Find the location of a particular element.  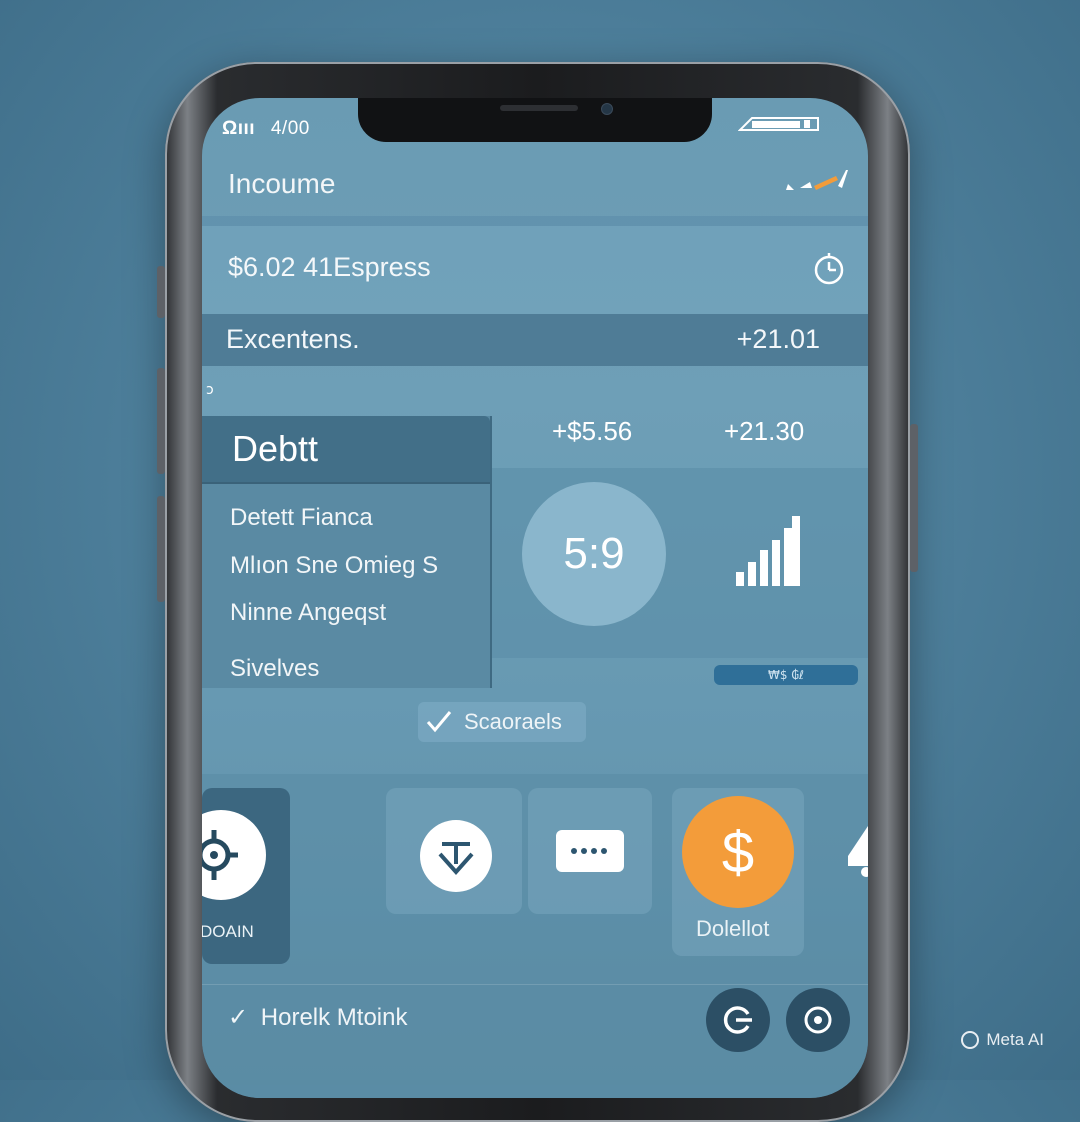

stat-right: +21.30 is located at coordinates (764, 431).